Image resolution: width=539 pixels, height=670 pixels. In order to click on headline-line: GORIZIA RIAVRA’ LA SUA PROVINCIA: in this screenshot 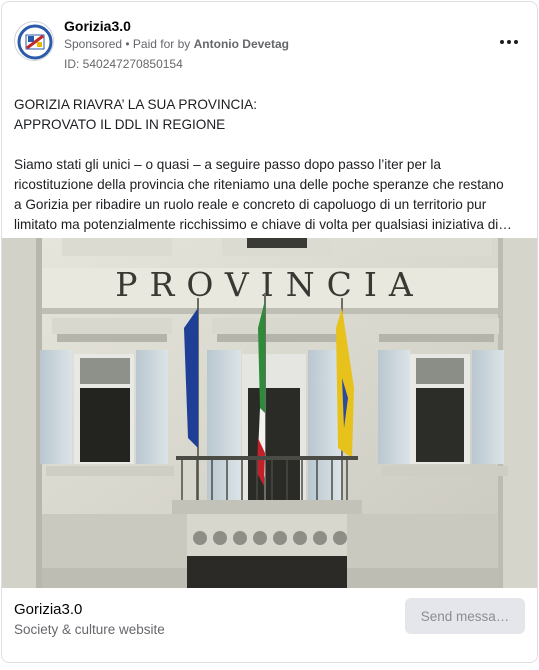, I will do `click(135, 104)`.